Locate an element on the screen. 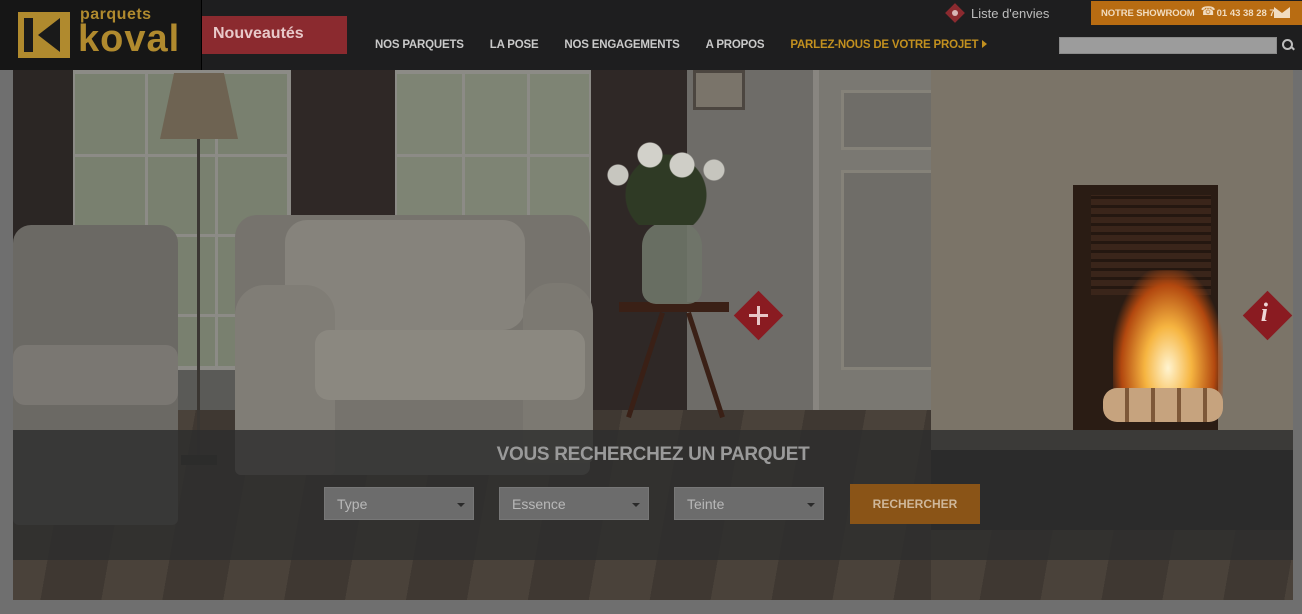 The width and height of the screenshot is (1302, 614). mail-icon is located at coordinates (1282, 12).